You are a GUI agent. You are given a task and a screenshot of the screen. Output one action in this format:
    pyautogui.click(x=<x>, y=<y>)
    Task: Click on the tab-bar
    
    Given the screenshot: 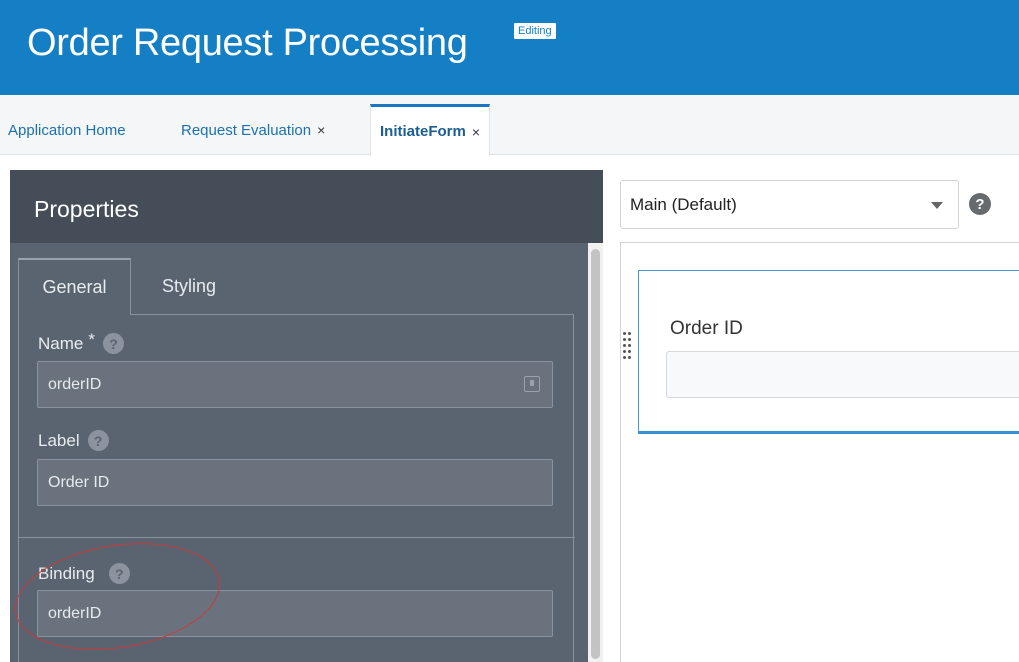 What is the action you would take?
    pyautogui.click(x=509, y=125)
    